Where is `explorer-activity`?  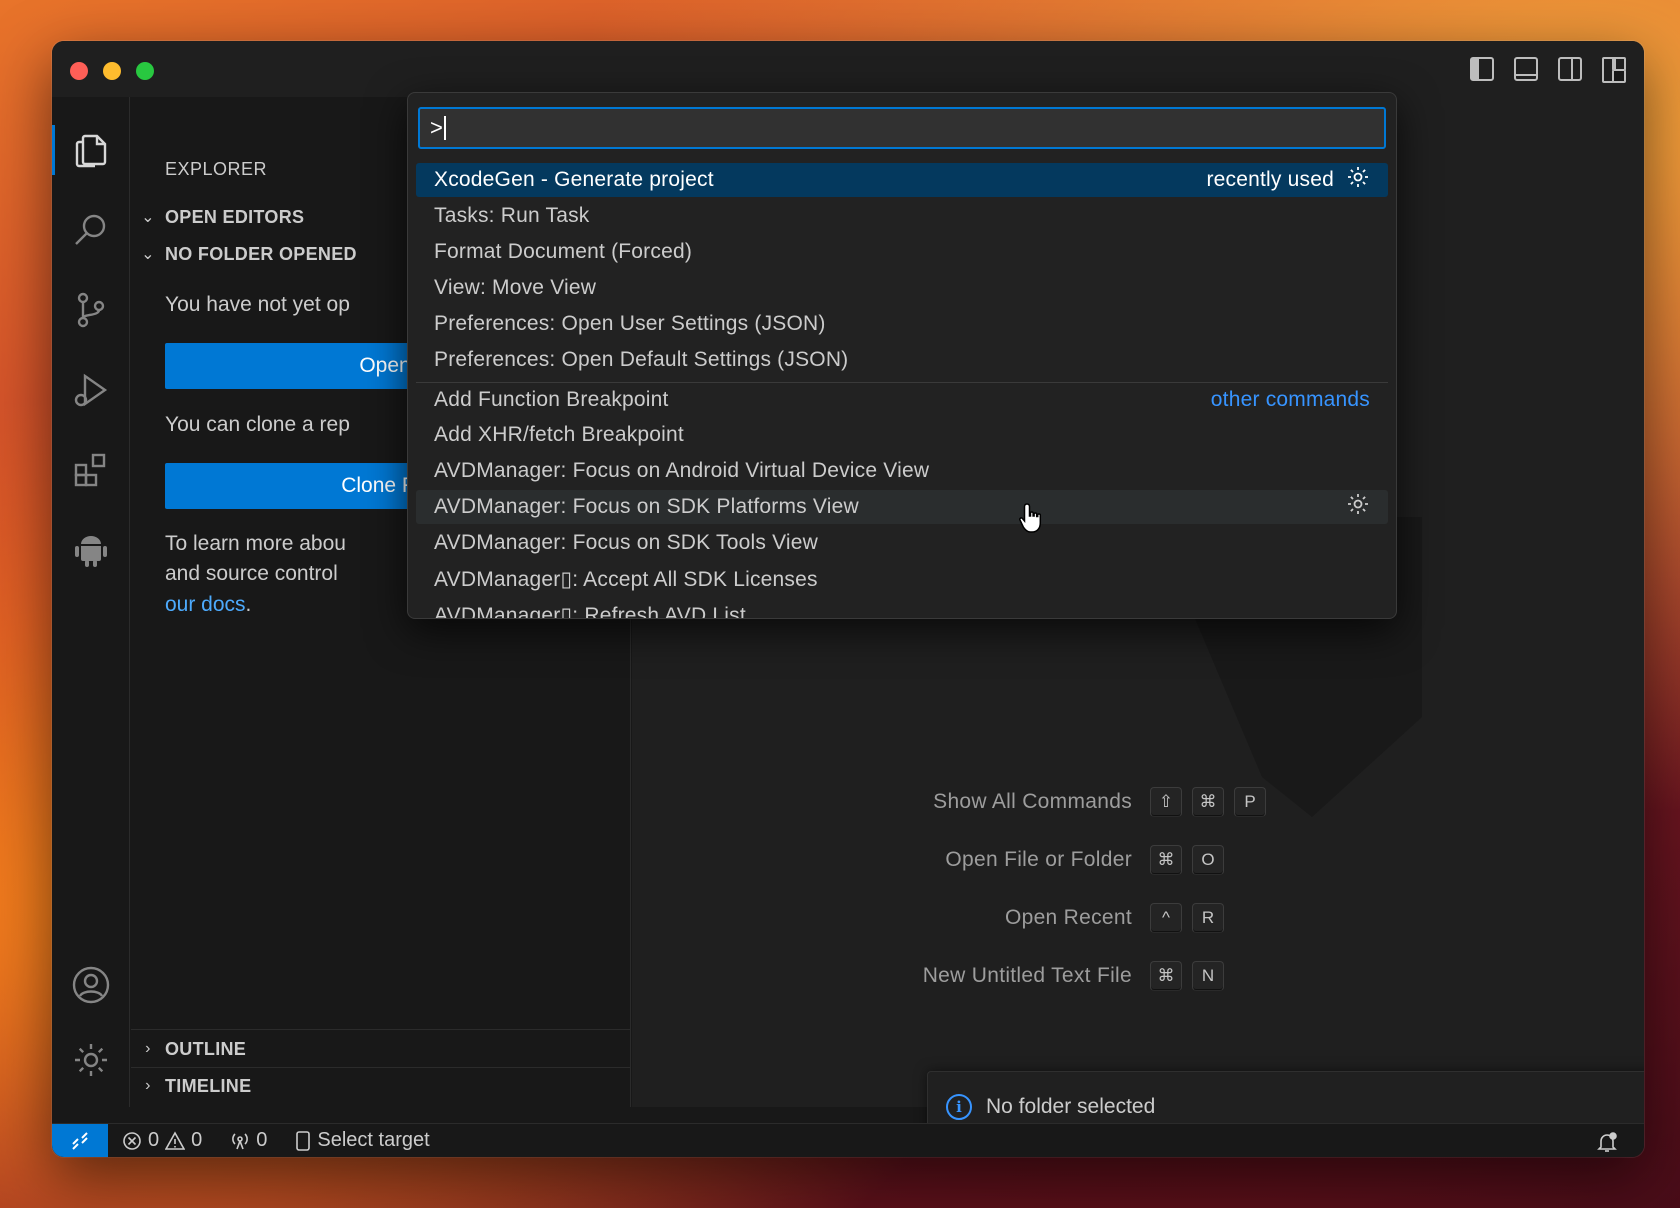 explorer-activity is located at coordinates (91, 150).